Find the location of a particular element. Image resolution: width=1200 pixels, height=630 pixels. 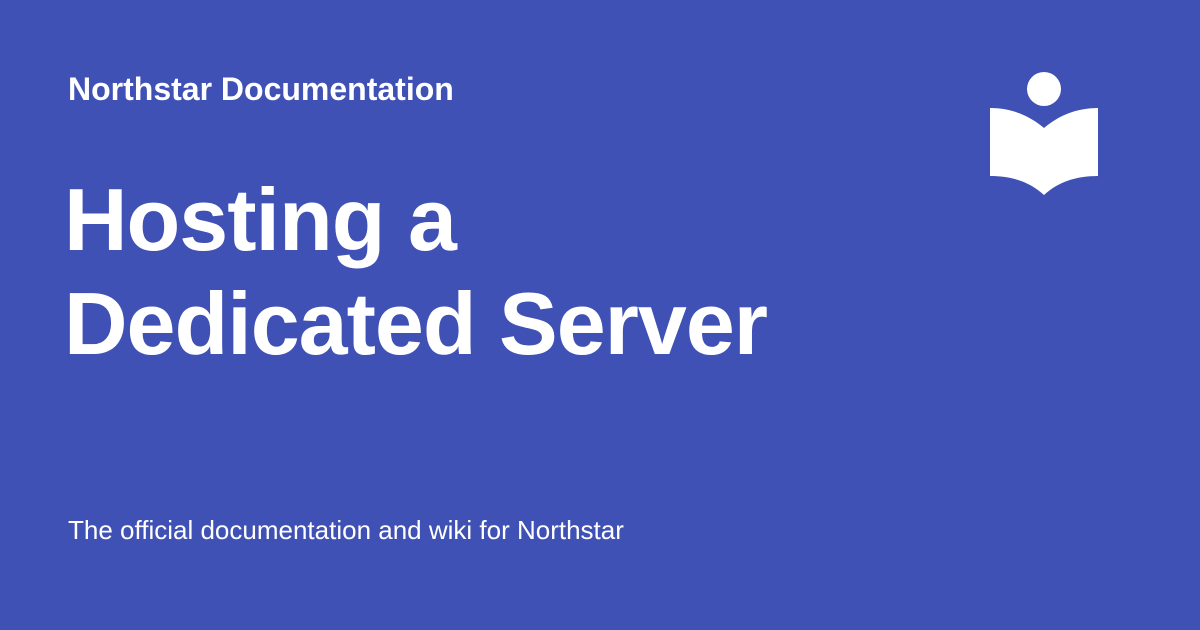

page-title-line-2: Dedicated Server is located at coordinates (416, 323).